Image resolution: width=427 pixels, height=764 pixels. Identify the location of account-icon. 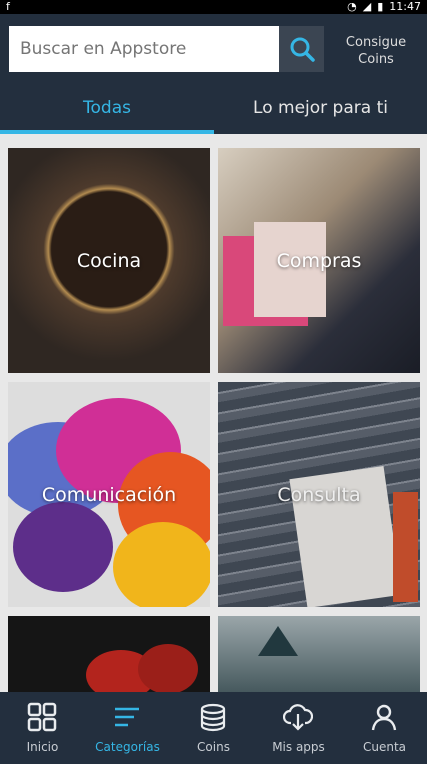
(384, 717).